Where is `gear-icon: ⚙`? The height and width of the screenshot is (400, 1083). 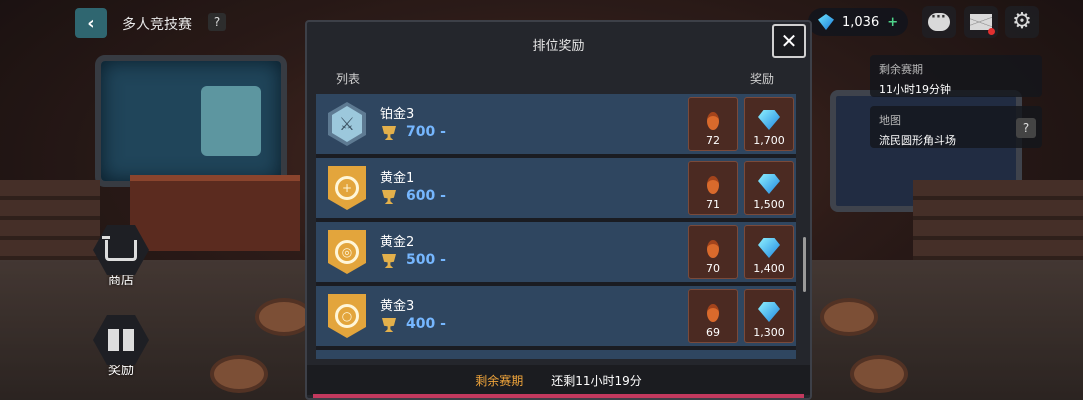 gear-icon: ⚙ is located at coordinates (1022, 21).